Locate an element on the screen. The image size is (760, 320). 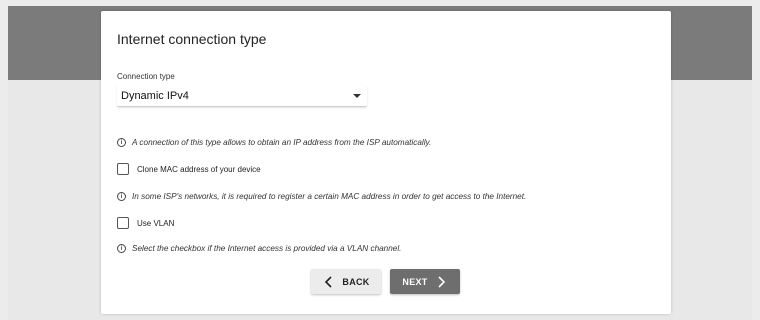
clone-mac-checkbox-row: Clone MAC address of your device is located at coordinates (189, 169).